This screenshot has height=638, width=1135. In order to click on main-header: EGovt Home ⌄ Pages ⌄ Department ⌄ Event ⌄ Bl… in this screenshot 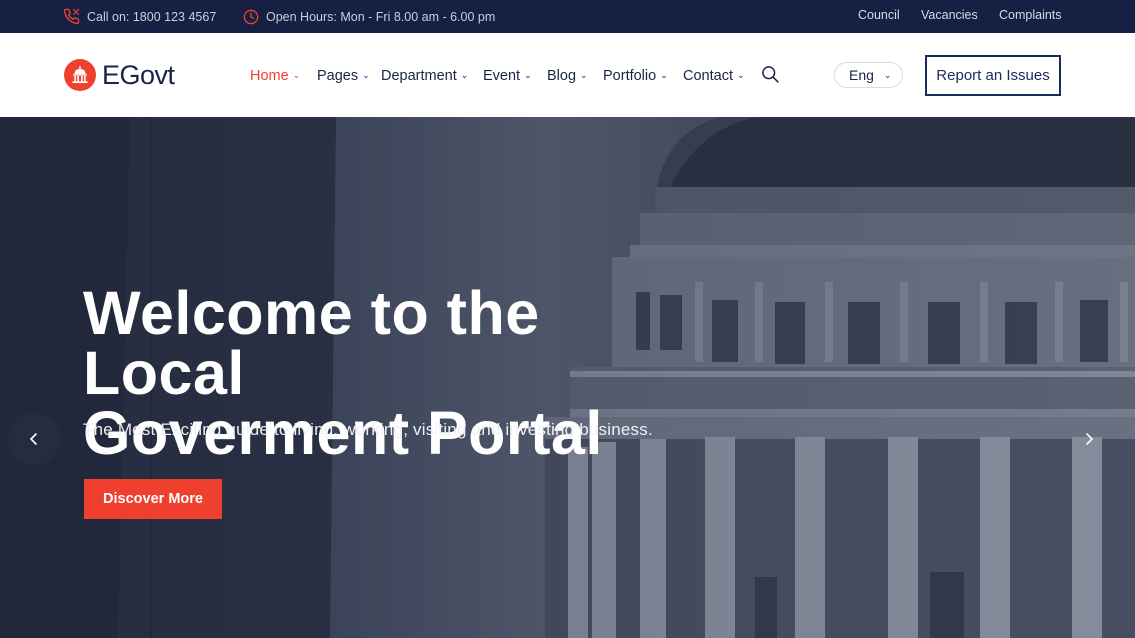, I will do `click(567, 75)`.